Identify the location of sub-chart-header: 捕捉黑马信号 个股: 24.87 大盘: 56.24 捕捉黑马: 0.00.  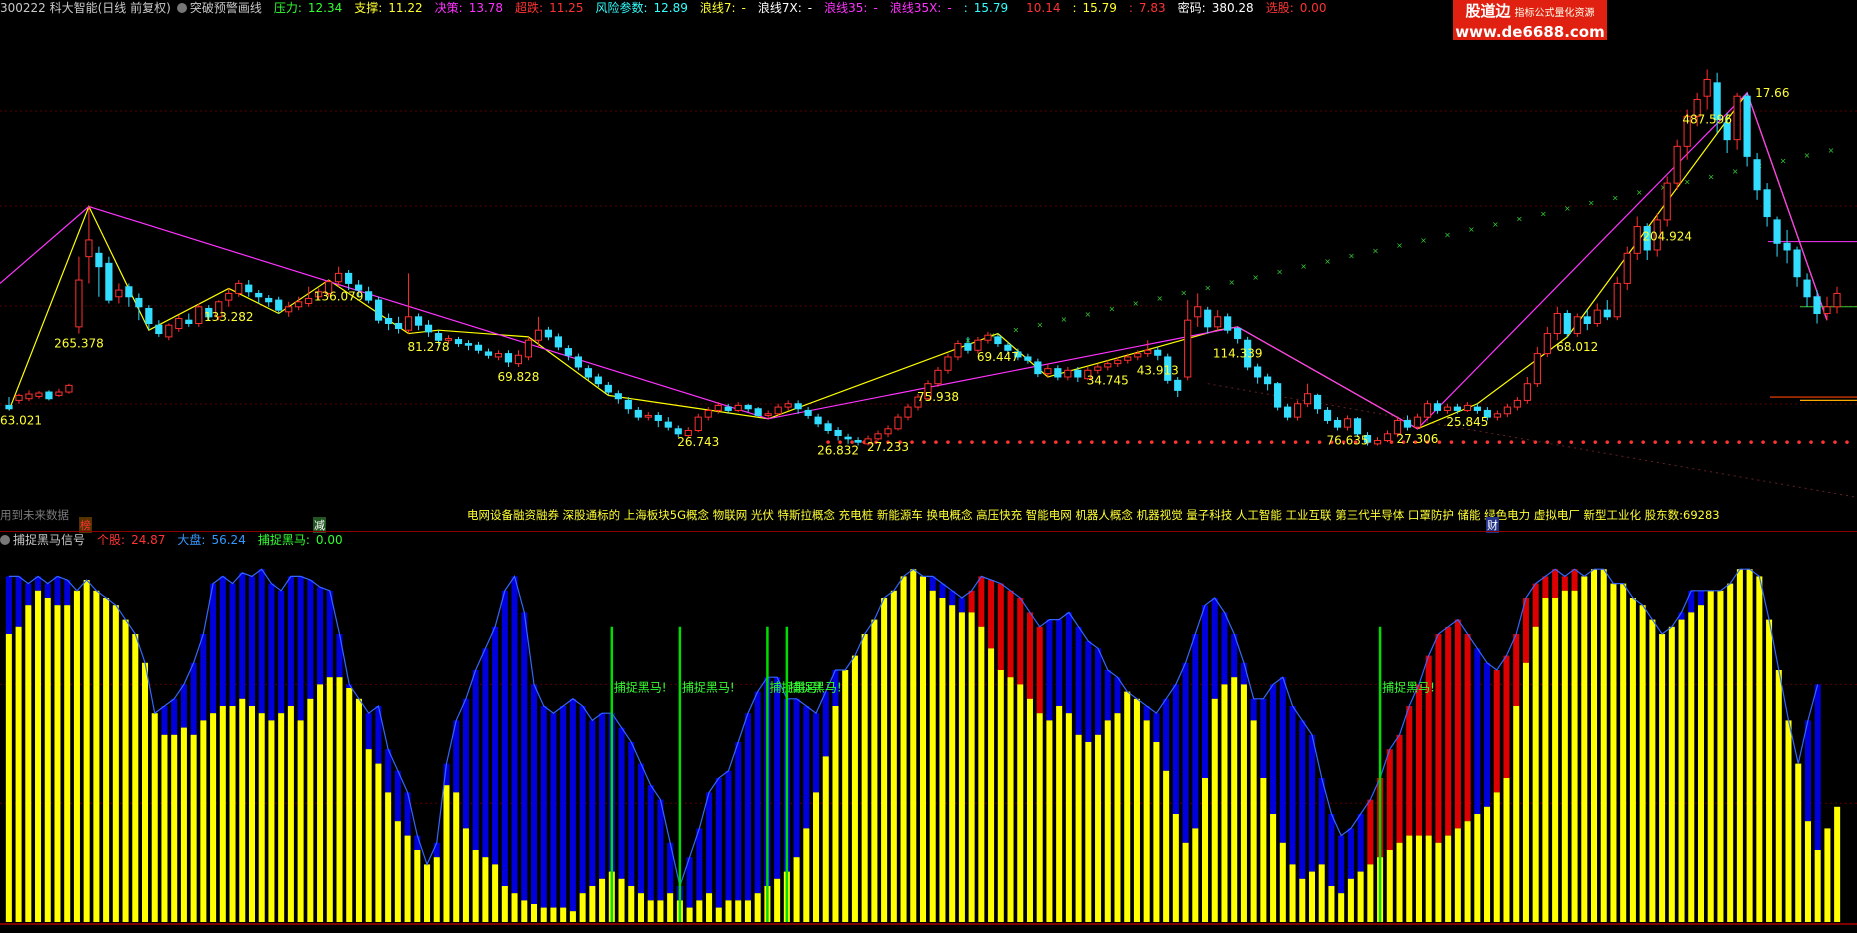
(180, 540).